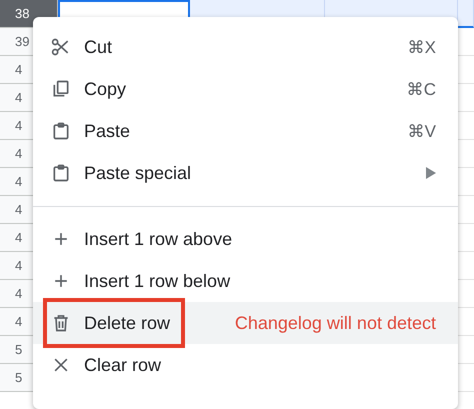 The height and width of the screenshot is (409, 474). What do you see at coordinates (422, 47) in the screenshot?
I see `shortcut-text: ⌘X` at bounding box center [422, 47].